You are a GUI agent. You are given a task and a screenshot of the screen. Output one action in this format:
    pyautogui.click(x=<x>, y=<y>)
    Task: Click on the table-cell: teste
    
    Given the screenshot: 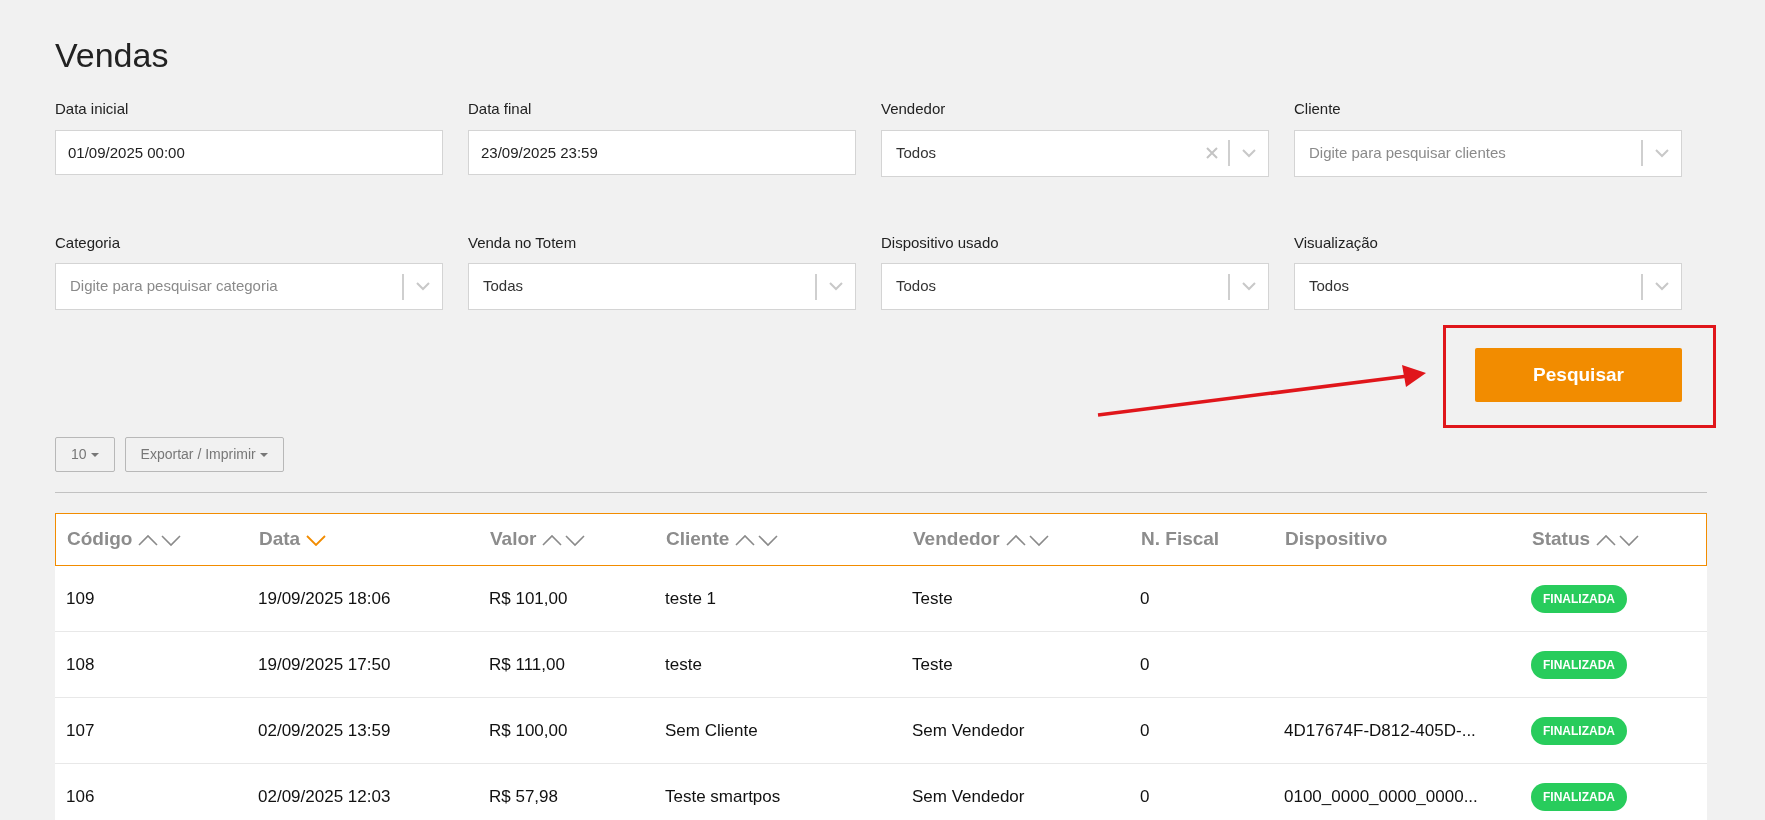 What is the action you would take?
    pyautogui.click(x=683, y=664)
    